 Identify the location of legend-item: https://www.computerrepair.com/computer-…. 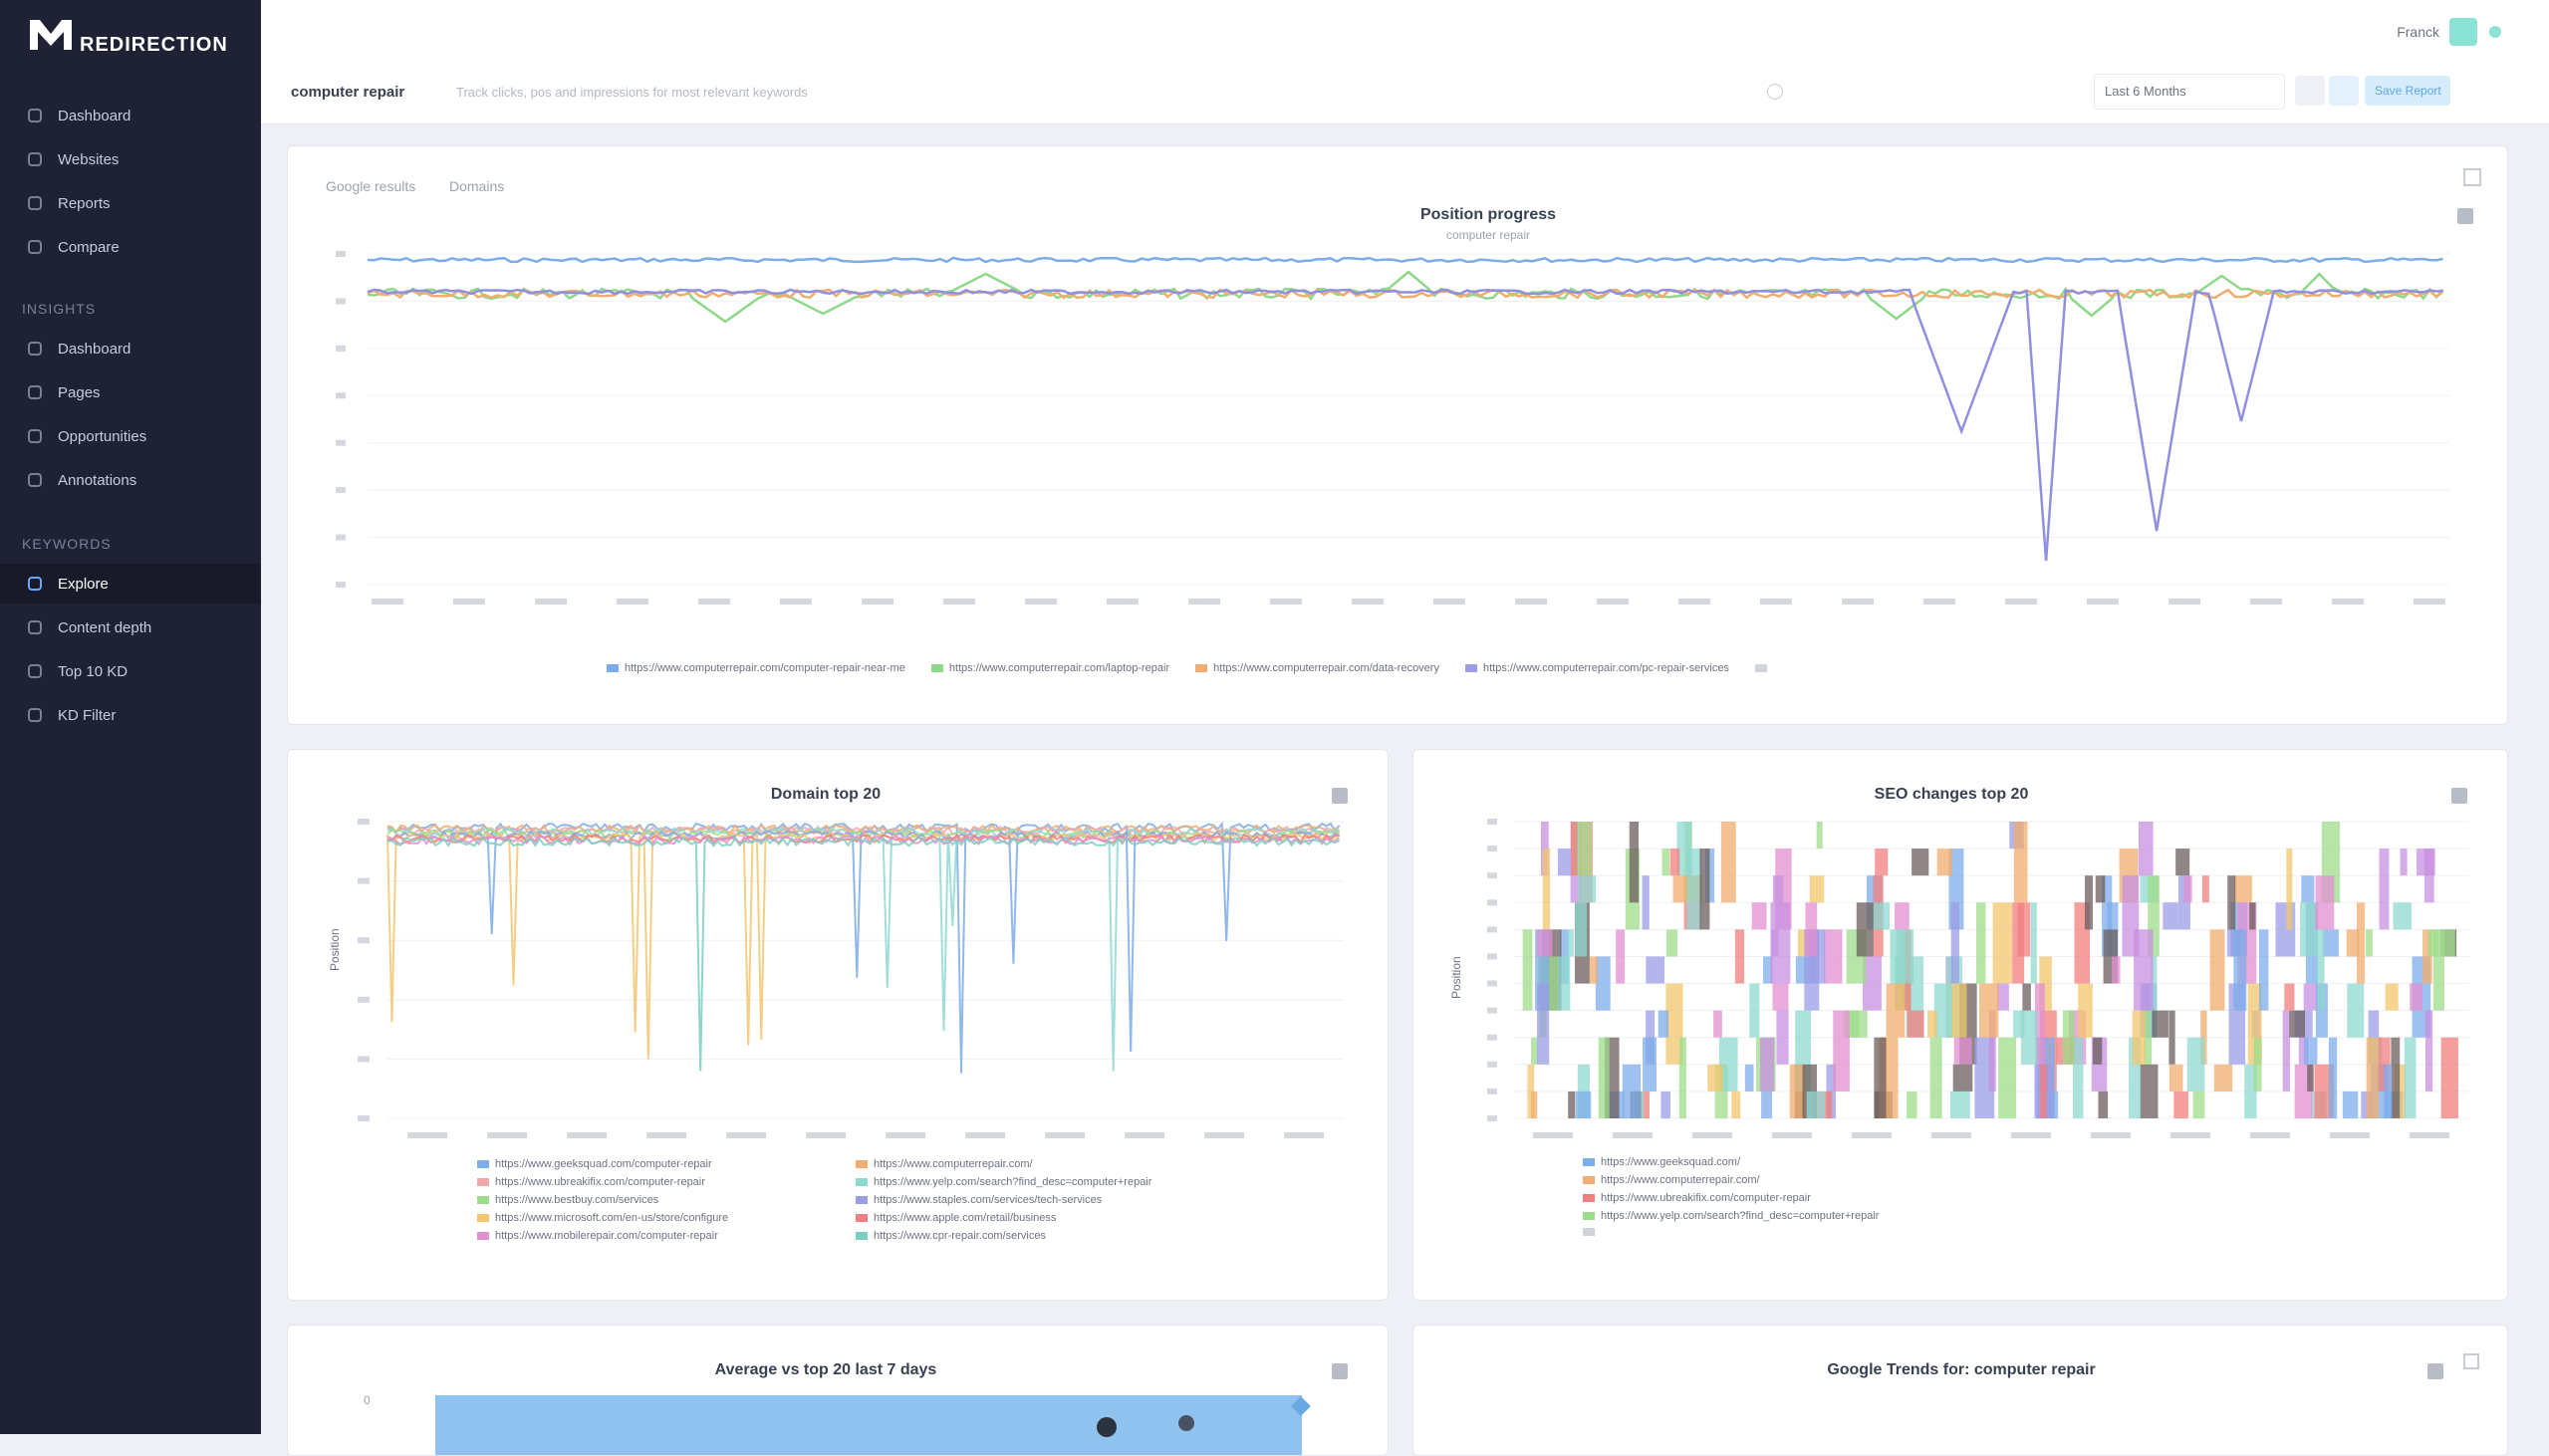
(756, 668).